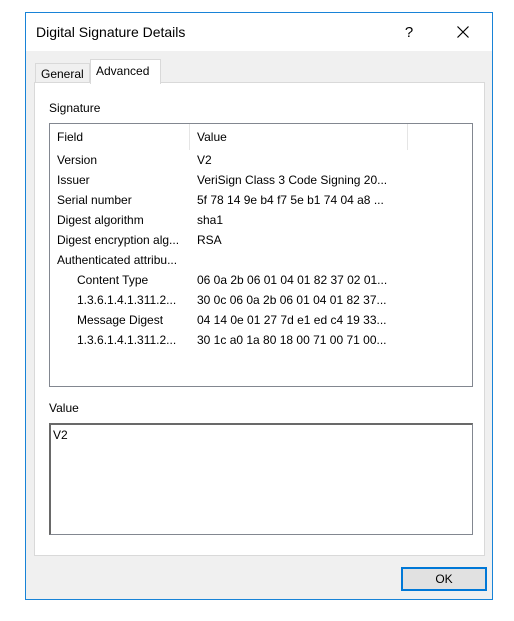  Describe the element at coordinates (100, 220) in the screenshot. I see `row-field: Digest algorithm` at that location.